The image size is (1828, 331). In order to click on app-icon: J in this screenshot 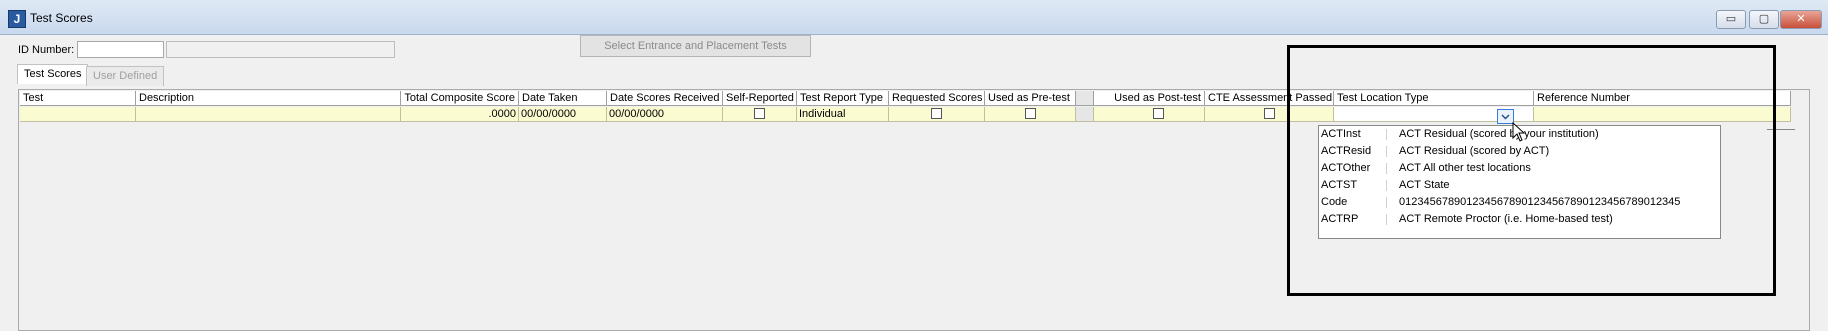, I will do `click(17, 19)`.